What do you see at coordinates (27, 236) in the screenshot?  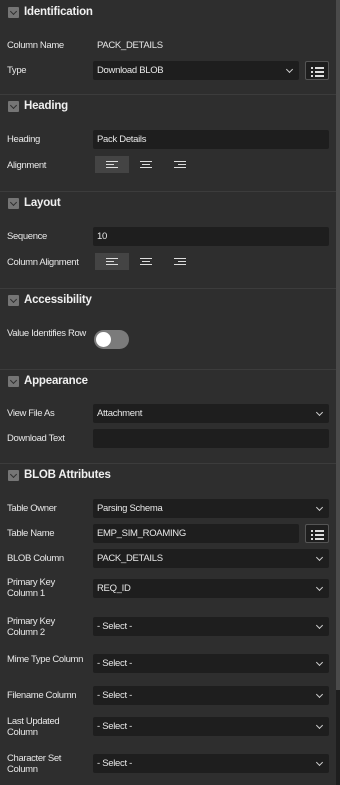 I see `sequence-label: Sequence` at bounding box center [27, 236].